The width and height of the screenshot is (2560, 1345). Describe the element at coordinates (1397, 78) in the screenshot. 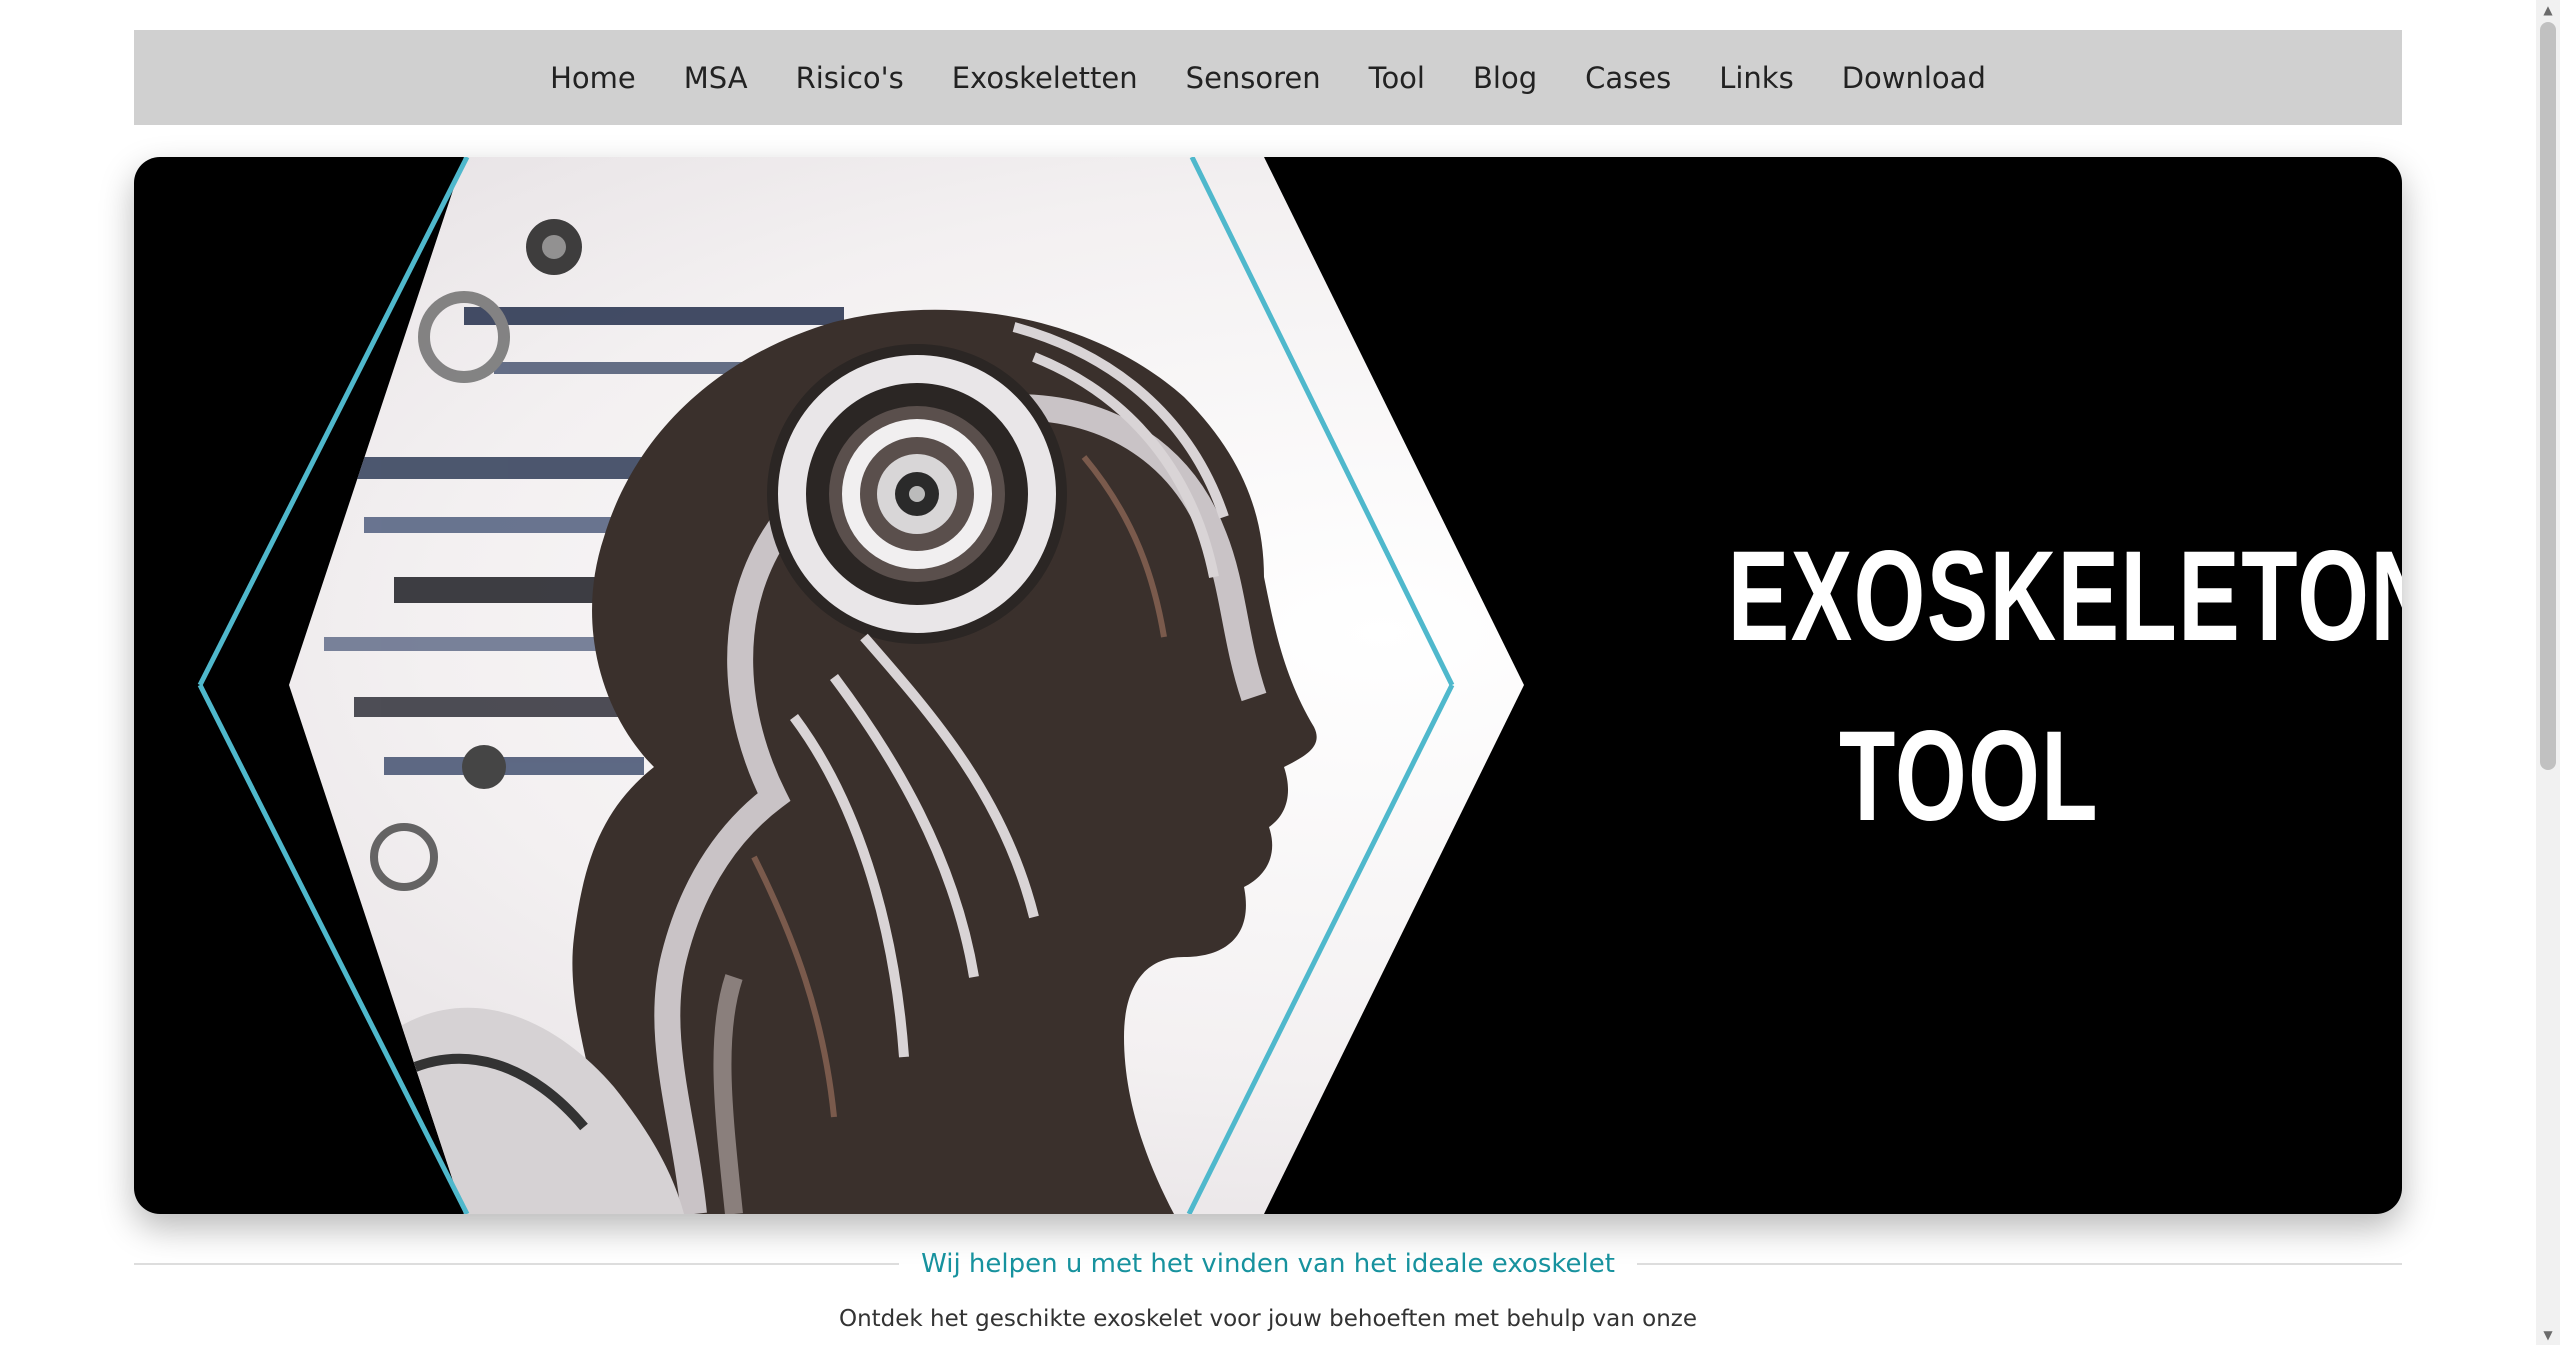

I see `nav-link-tool: Tool` at that location.